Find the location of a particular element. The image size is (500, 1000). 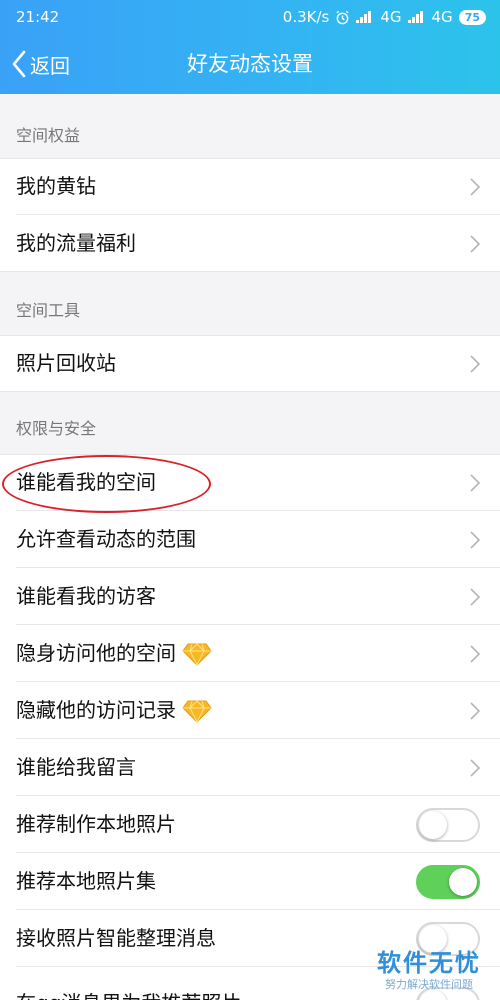

watermark-main: 软件无忧 is located at coordinates (429, 963).